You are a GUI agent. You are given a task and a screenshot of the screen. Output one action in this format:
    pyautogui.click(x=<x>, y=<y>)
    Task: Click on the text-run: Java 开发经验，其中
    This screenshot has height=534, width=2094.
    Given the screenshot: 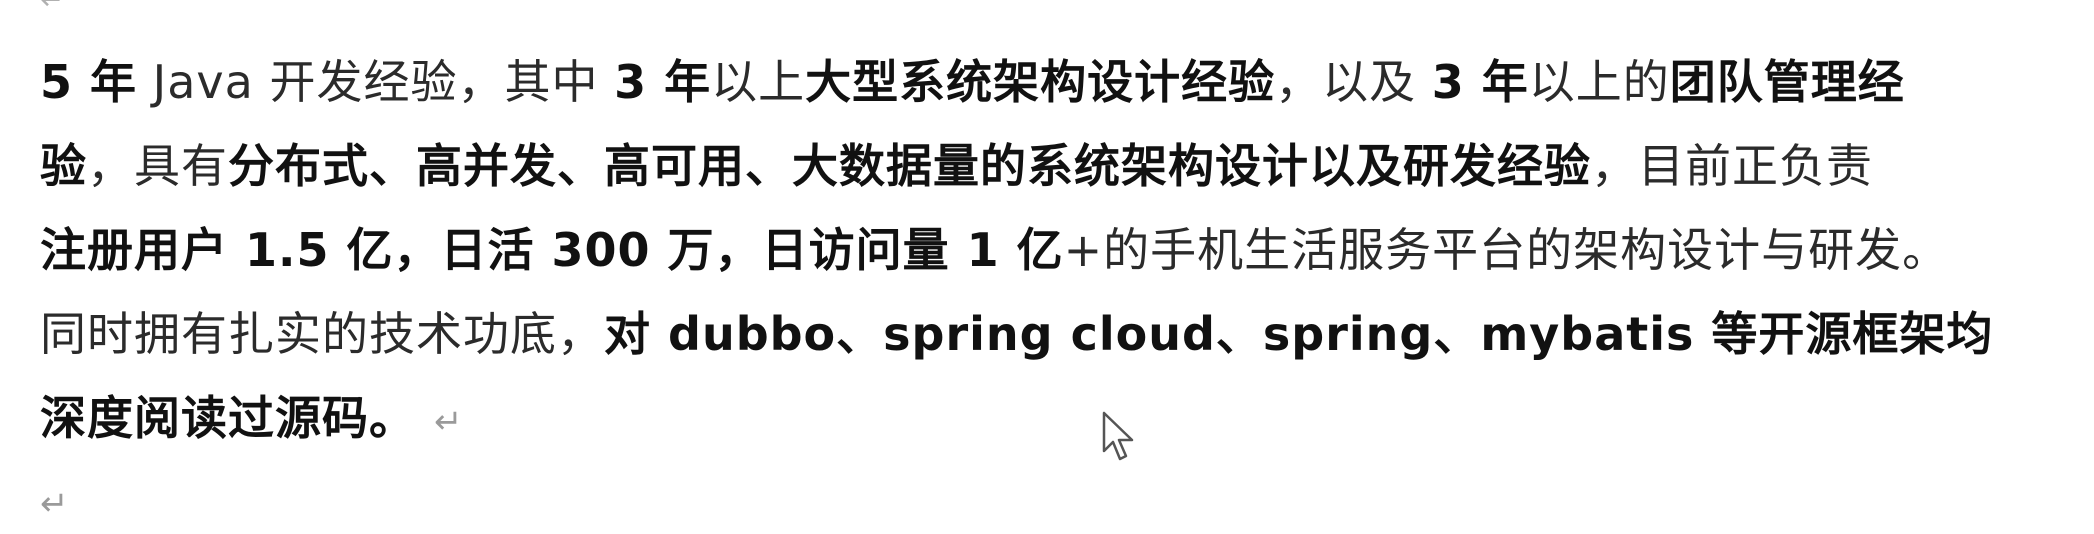 What is the action you would take?
    pyautogui.click(x=376, y=82)
    